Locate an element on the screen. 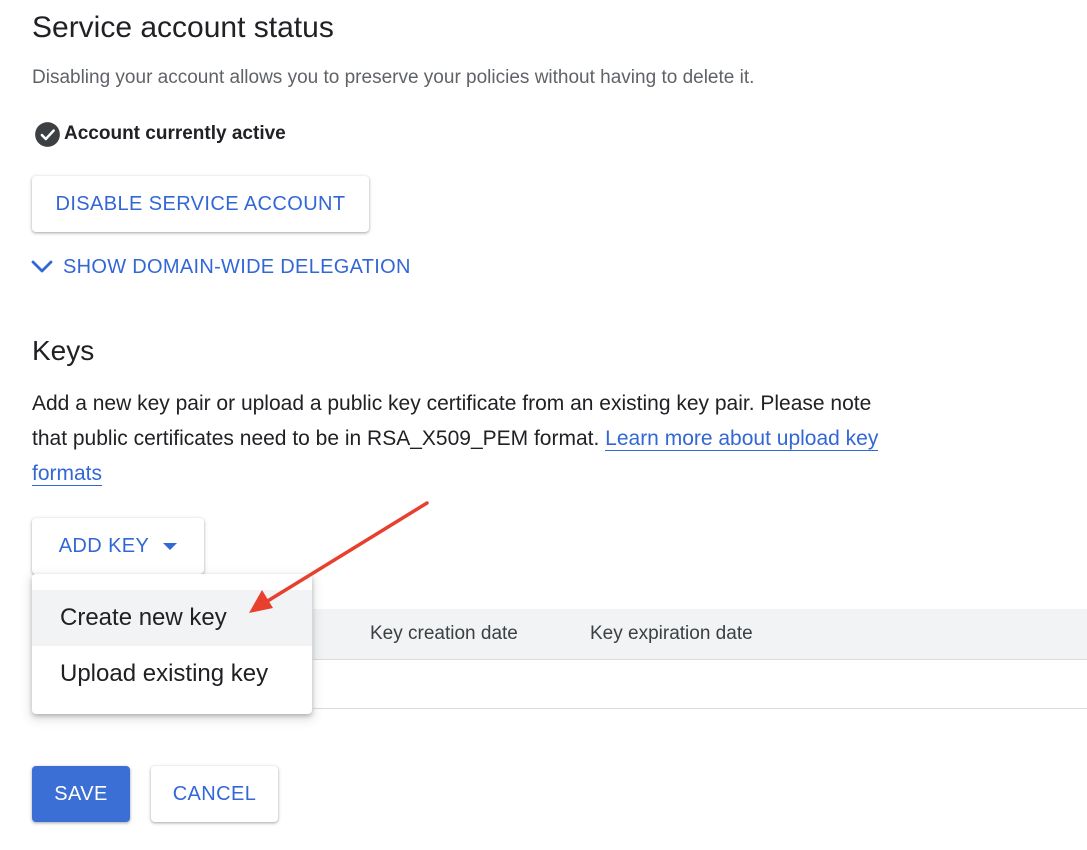 The height and width of the screenshot is (850, 1087). account-status-text: Account currently active is located at coordinates (175, 133).